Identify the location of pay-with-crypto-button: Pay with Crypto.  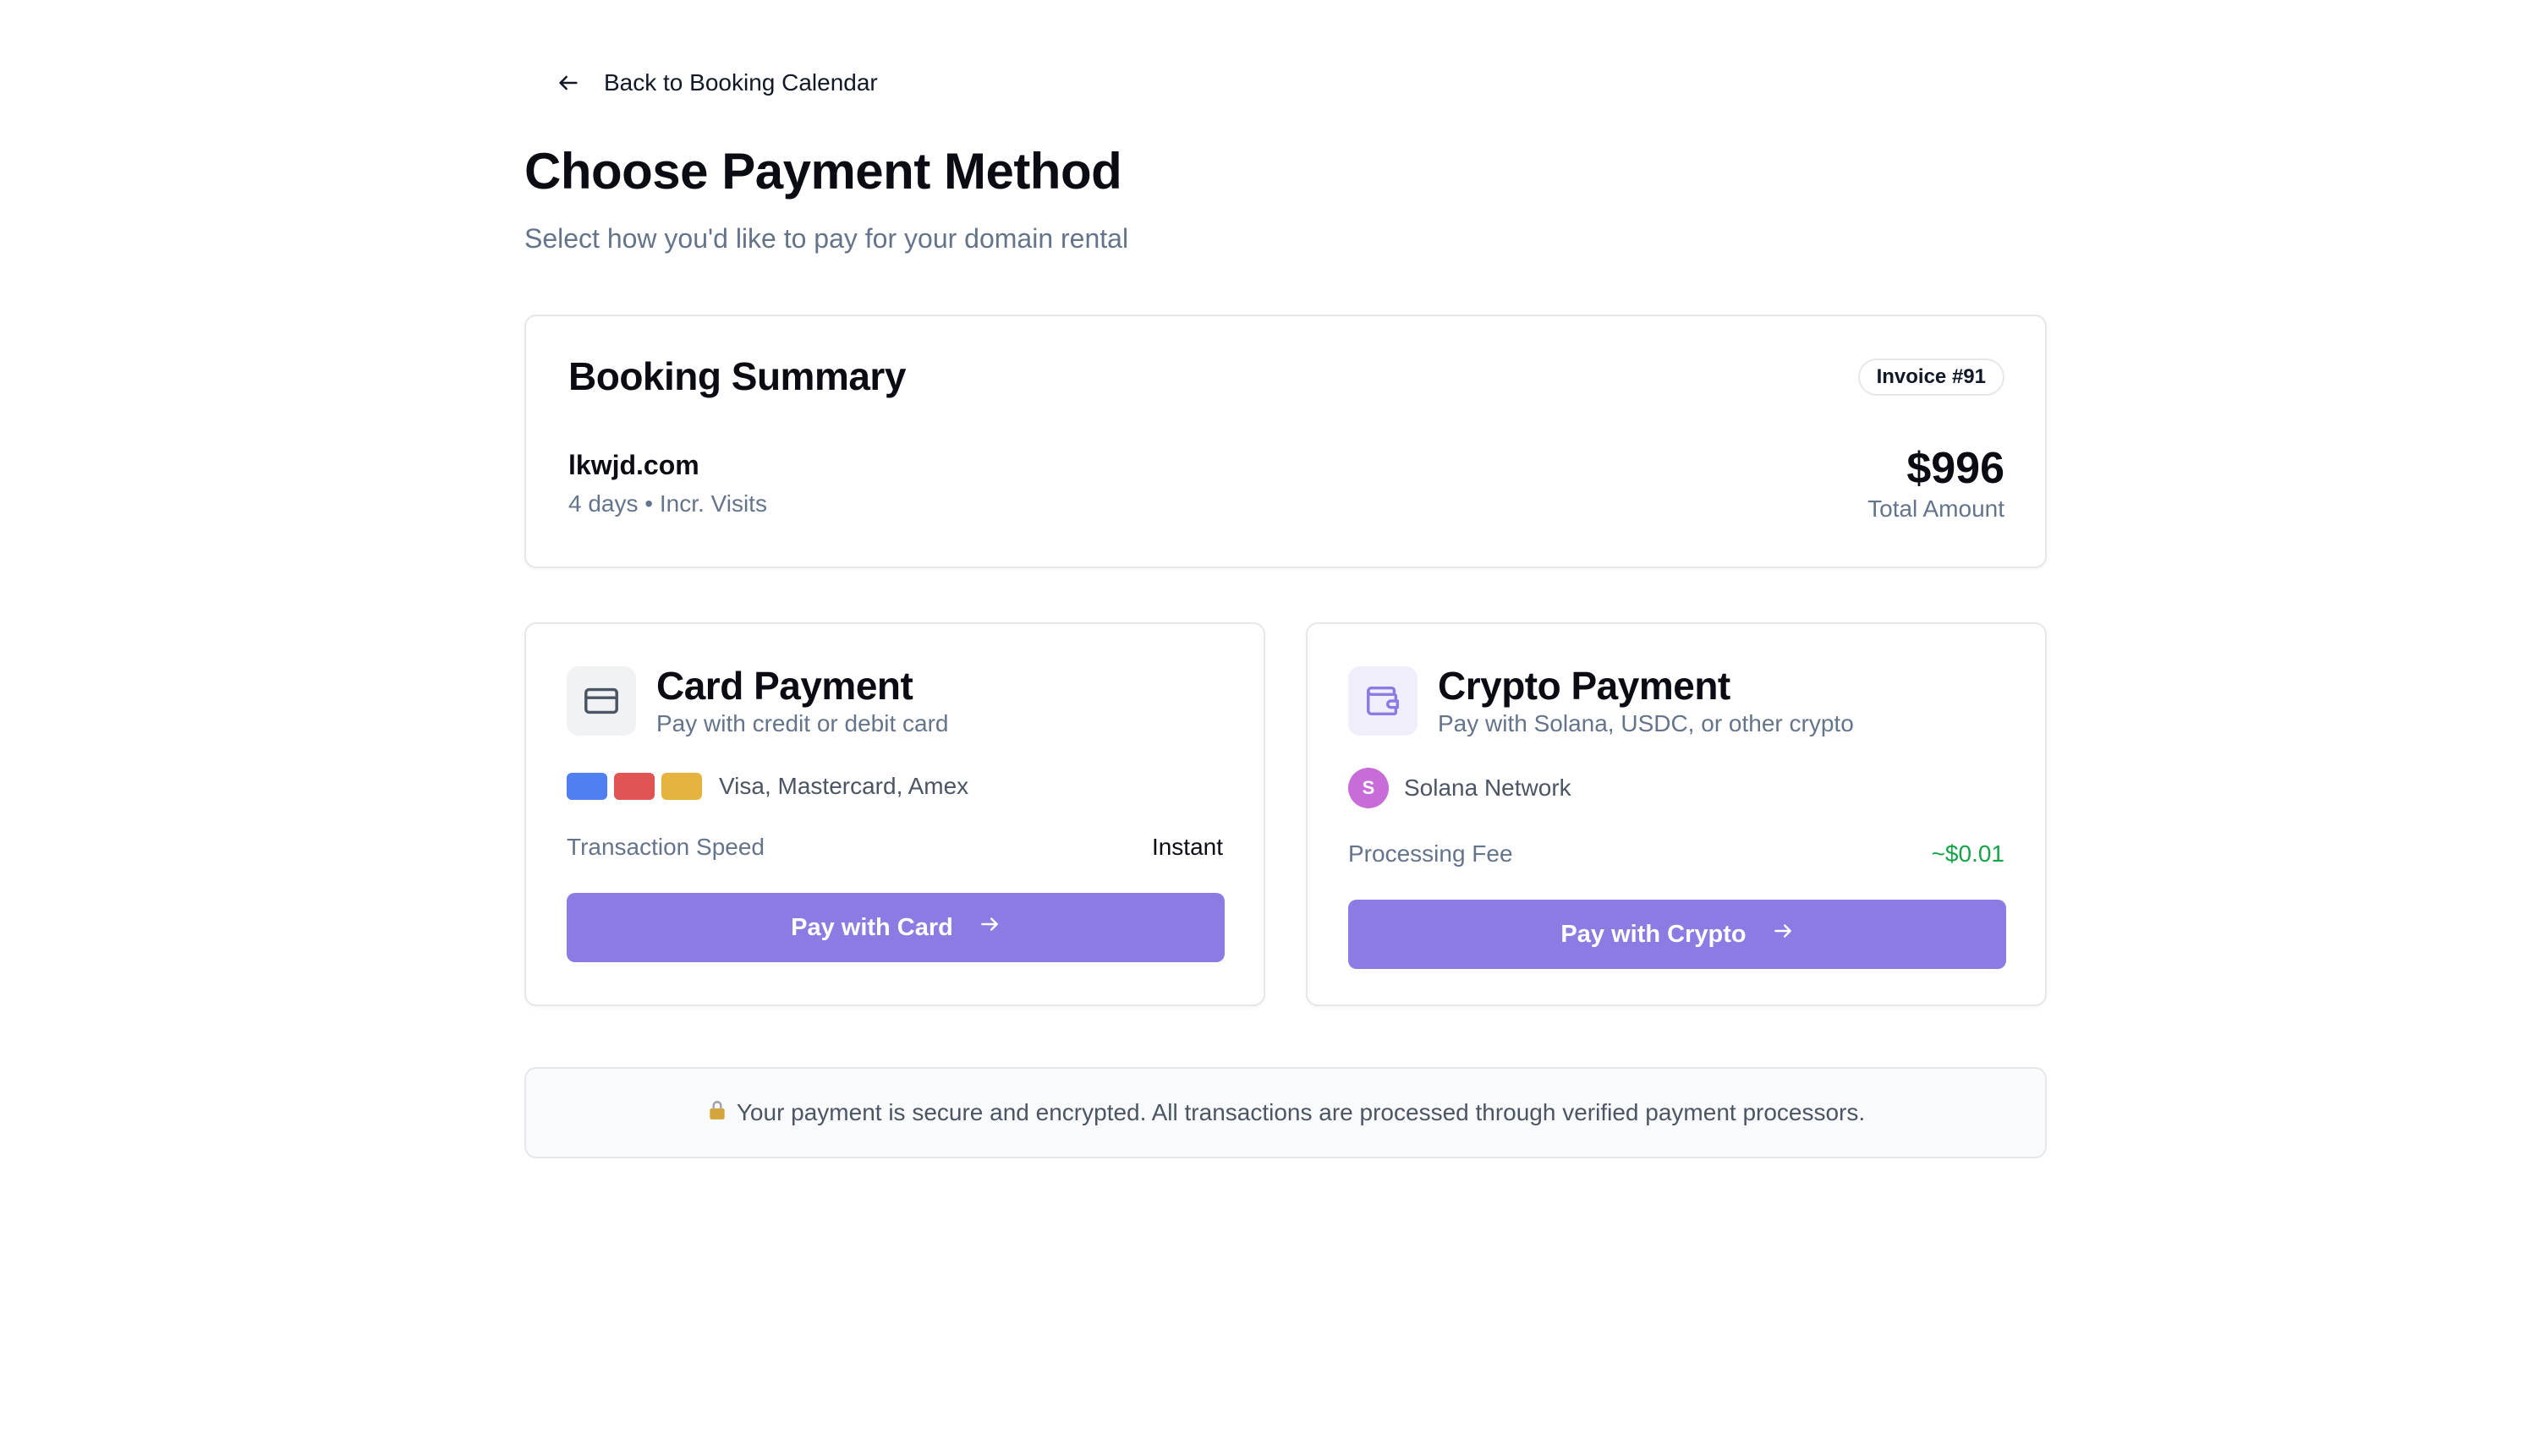
(1677, 935).